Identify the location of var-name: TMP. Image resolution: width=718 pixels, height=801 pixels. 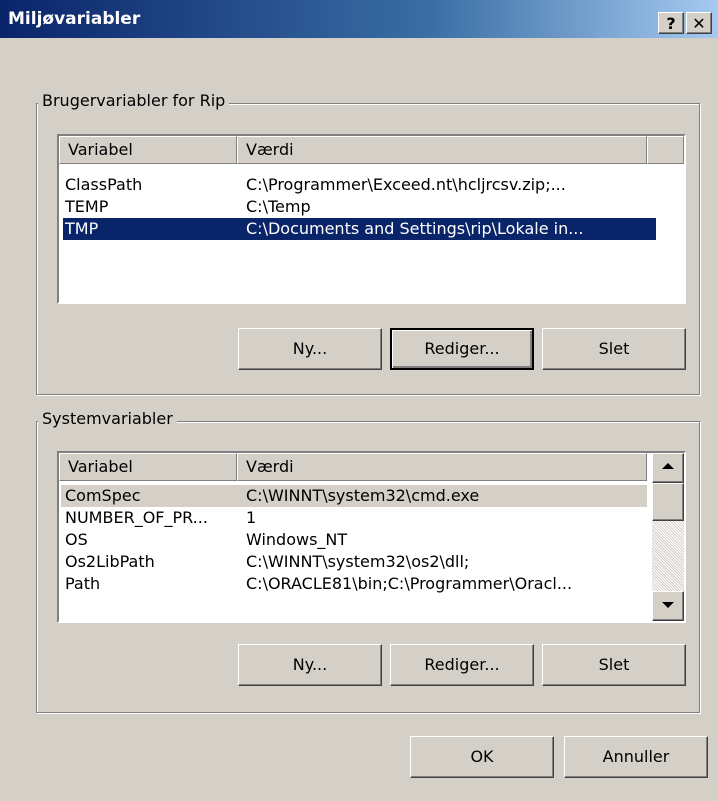
(82, 228).